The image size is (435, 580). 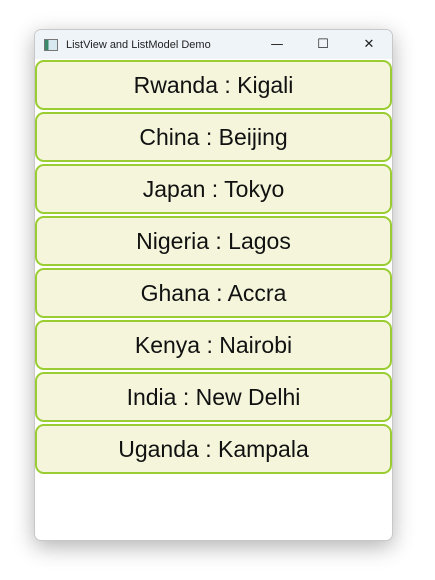 What do you see at coordinates (213, 449) in the screenshot?
I see `list-item: Uganda : Kampala` at bounding box center [213, 449].